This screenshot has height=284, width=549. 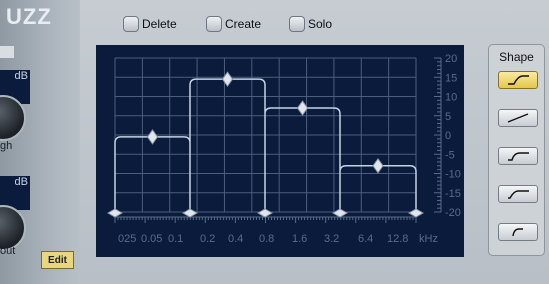 I want to click on plugin-title: UZZ, so click(x=29, y=16).